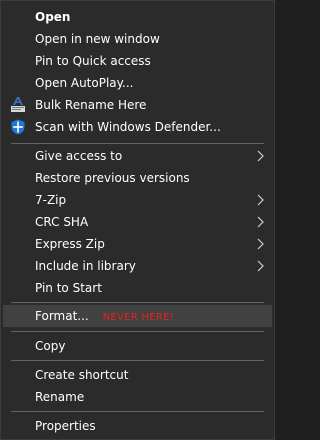 Image resolution: width=320 pixels, height=440 pixels. Describe the element at coordinates (82, 375) in the screenshot. I see `menu-item-label: Create shortcut` at that location.